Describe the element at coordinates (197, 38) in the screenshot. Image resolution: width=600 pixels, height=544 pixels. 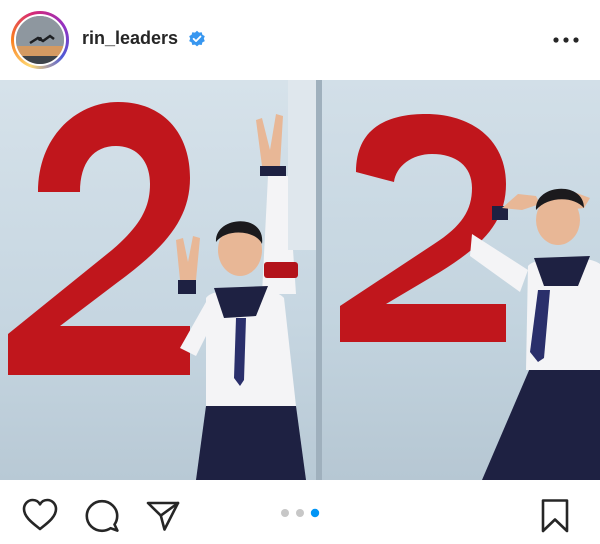
I see `verified-badge-icon` at that location.